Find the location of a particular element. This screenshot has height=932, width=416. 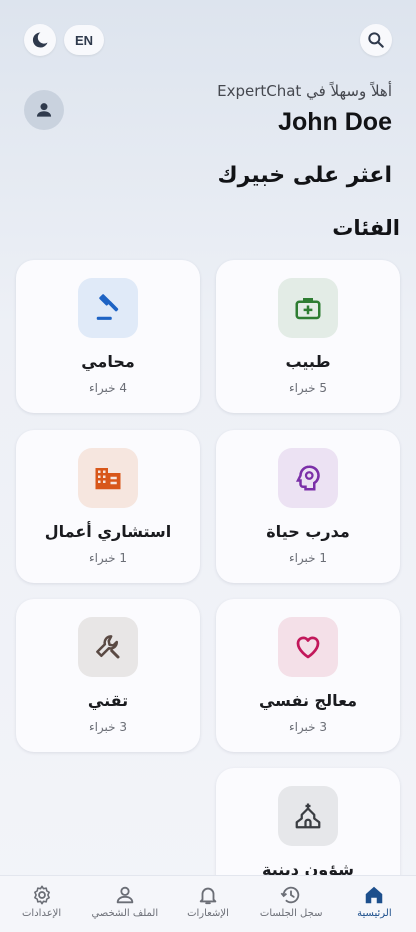

settings-icon is located at coordinates (41, 895).